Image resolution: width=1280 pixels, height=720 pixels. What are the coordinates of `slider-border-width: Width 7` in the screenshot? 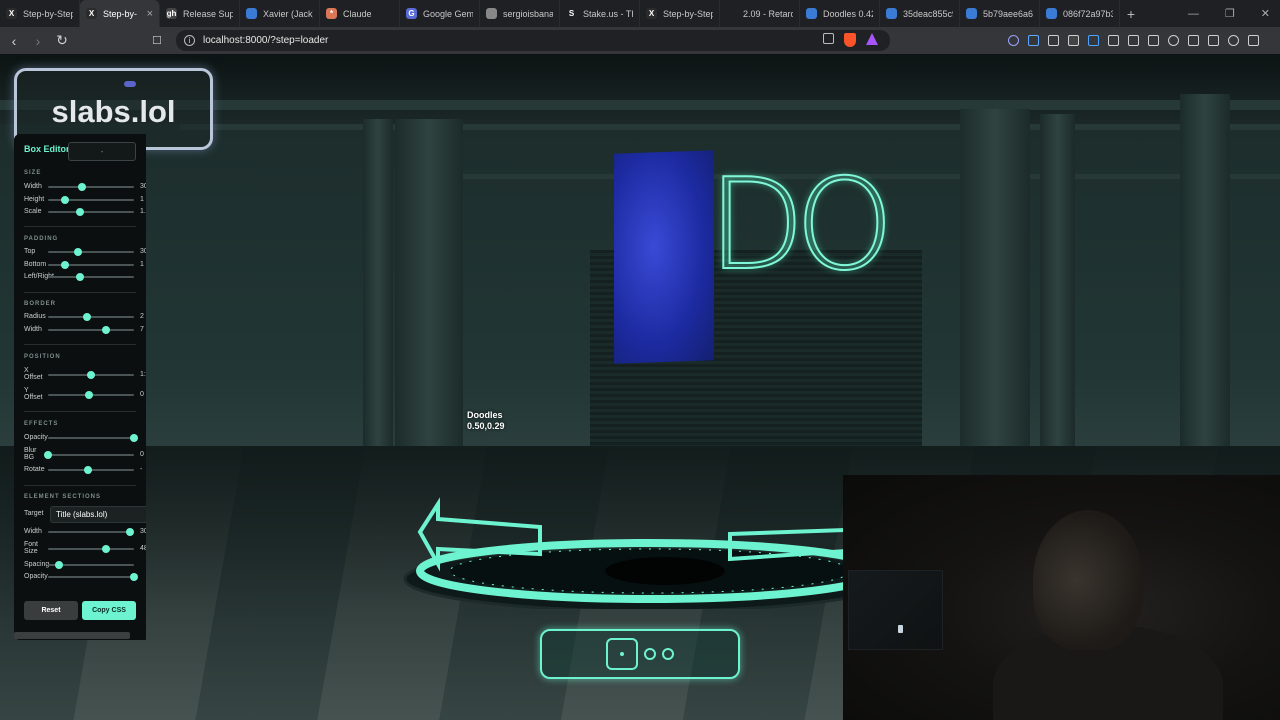 It's located at (85, 330).